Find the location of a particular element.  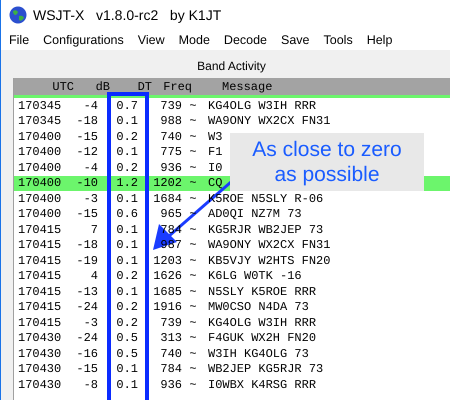

table-cell-text: MW0CSO N4DA 73 is located at coordinates (258, 307).